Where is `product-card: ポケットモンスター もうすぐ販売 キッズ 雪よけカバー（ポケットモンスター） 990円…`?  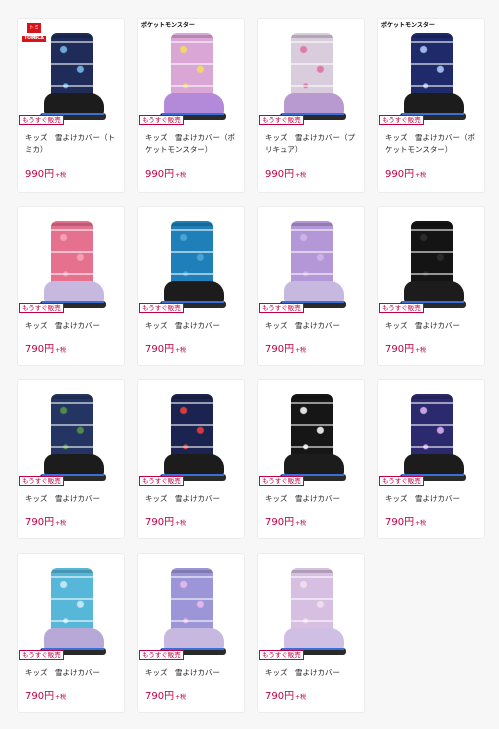 product-card: ポケットモンスター もうすぐ販売 キッズ 雪よけカバー（ポケットモンスター） 990円… is located at coordinates (431, 105).